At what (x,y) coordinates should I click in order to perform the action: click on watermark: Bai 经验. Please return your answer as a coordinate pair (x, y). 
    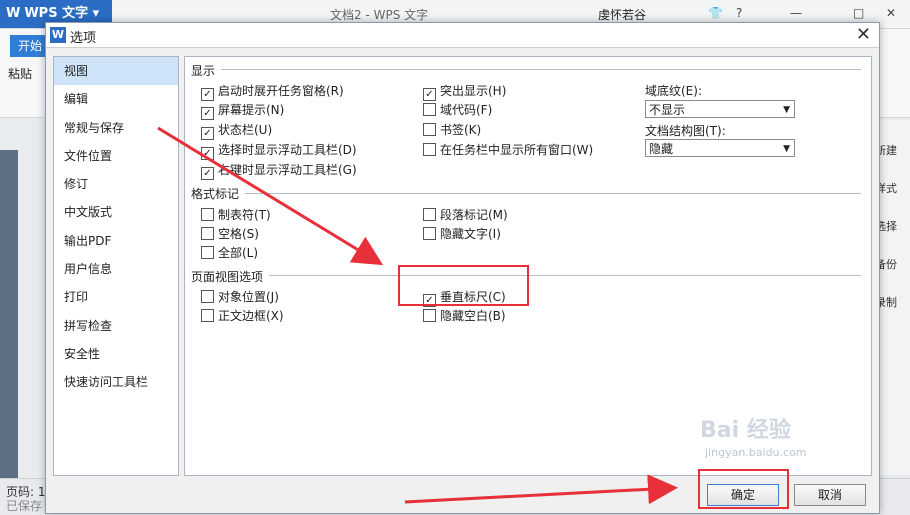
    Looking at the image, I should click on (745, 430).